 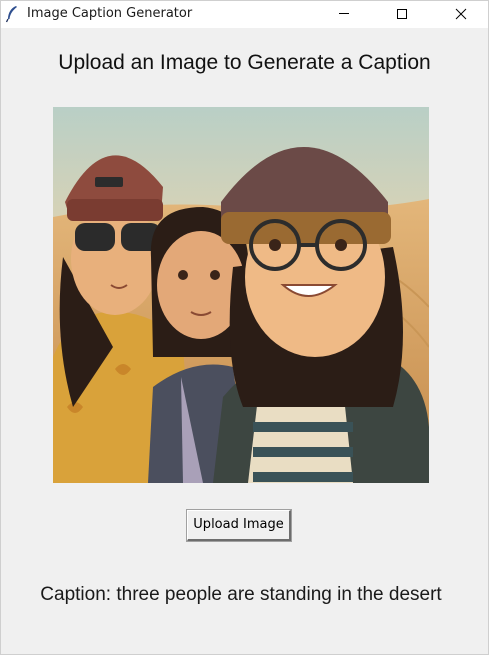 I want to click on minimize-icon, so click(x=344, y=13).